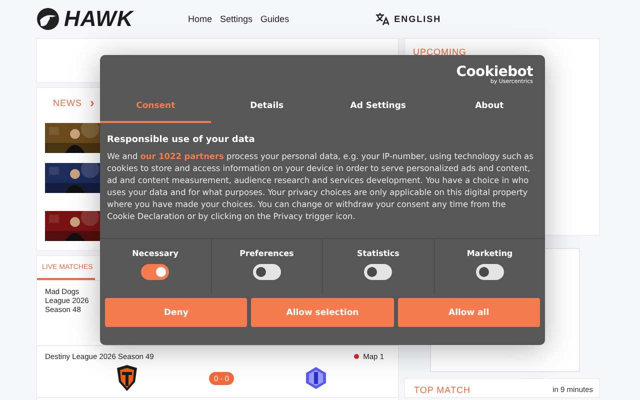 The height and width of the screenshot is (400, 640). I want to click on toggle-label: Preferences, so click(267, 253).